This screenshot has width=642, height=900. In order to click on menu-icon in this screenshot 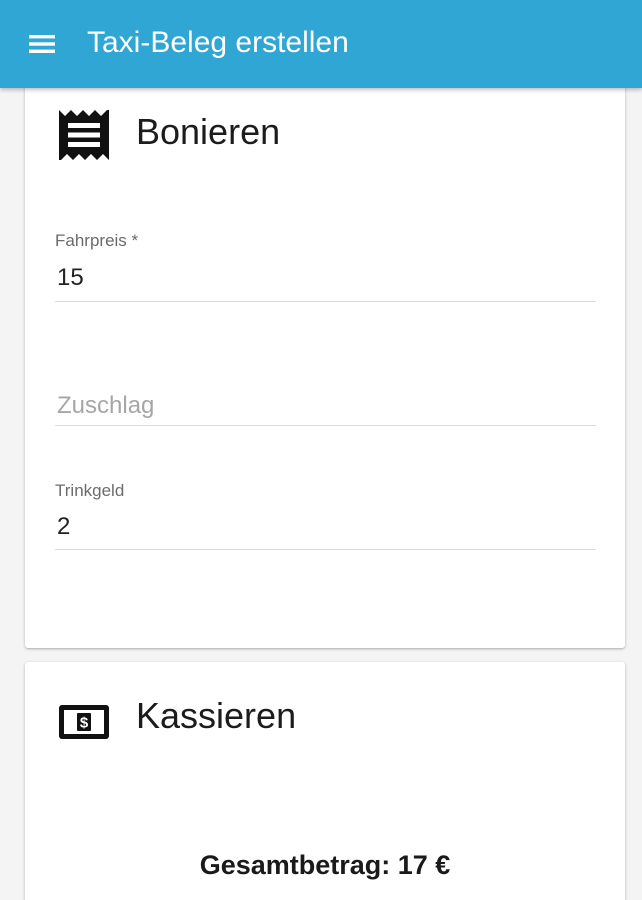, I will do `click(42, 44)`.